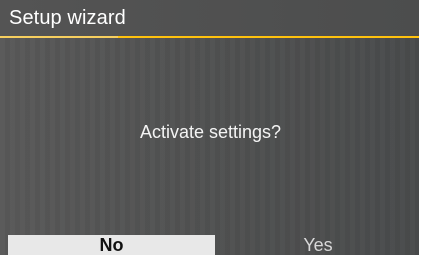 The height and width of the screenshot is (255, 421). I want to click on title-bar: Setup wizard, so click(210, 18).